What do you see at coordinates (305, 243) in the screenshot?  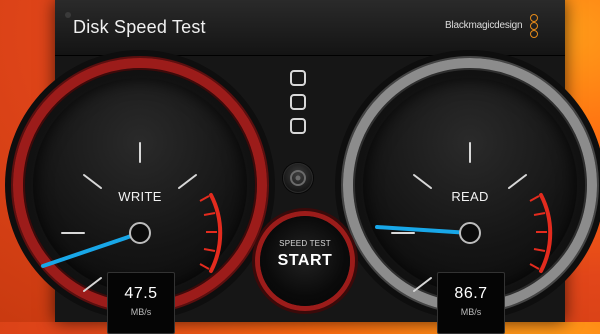 I see `start-button-small-label: SPEED TEST` at bounding box center [305, 243].